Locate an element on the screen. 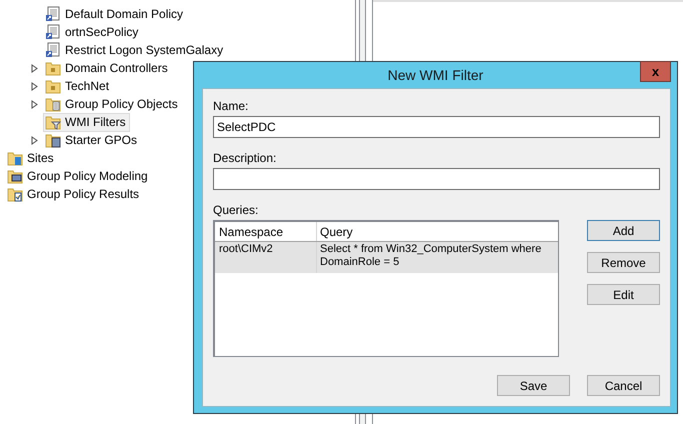 Image resolution: width=683 pixels, height=424 pixels. tree-item: TechNet is located at coordinates (78, 86).